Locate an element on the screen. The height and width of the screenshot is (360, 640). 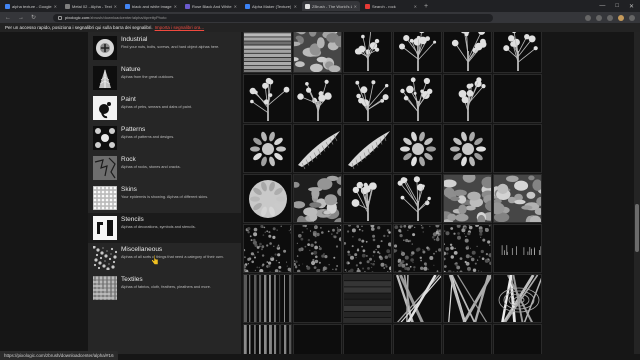
close-window-icon: ✕ is located at coordinates (631, 6).